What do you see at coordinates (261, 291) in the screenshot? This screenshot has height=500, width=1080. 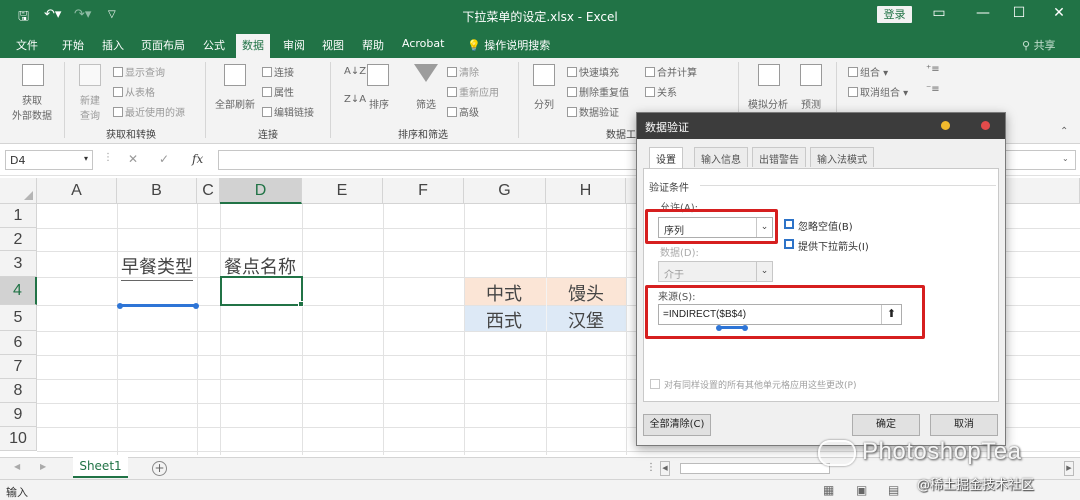 I see `selected-cell-D4` at bounding box center [261, 291].